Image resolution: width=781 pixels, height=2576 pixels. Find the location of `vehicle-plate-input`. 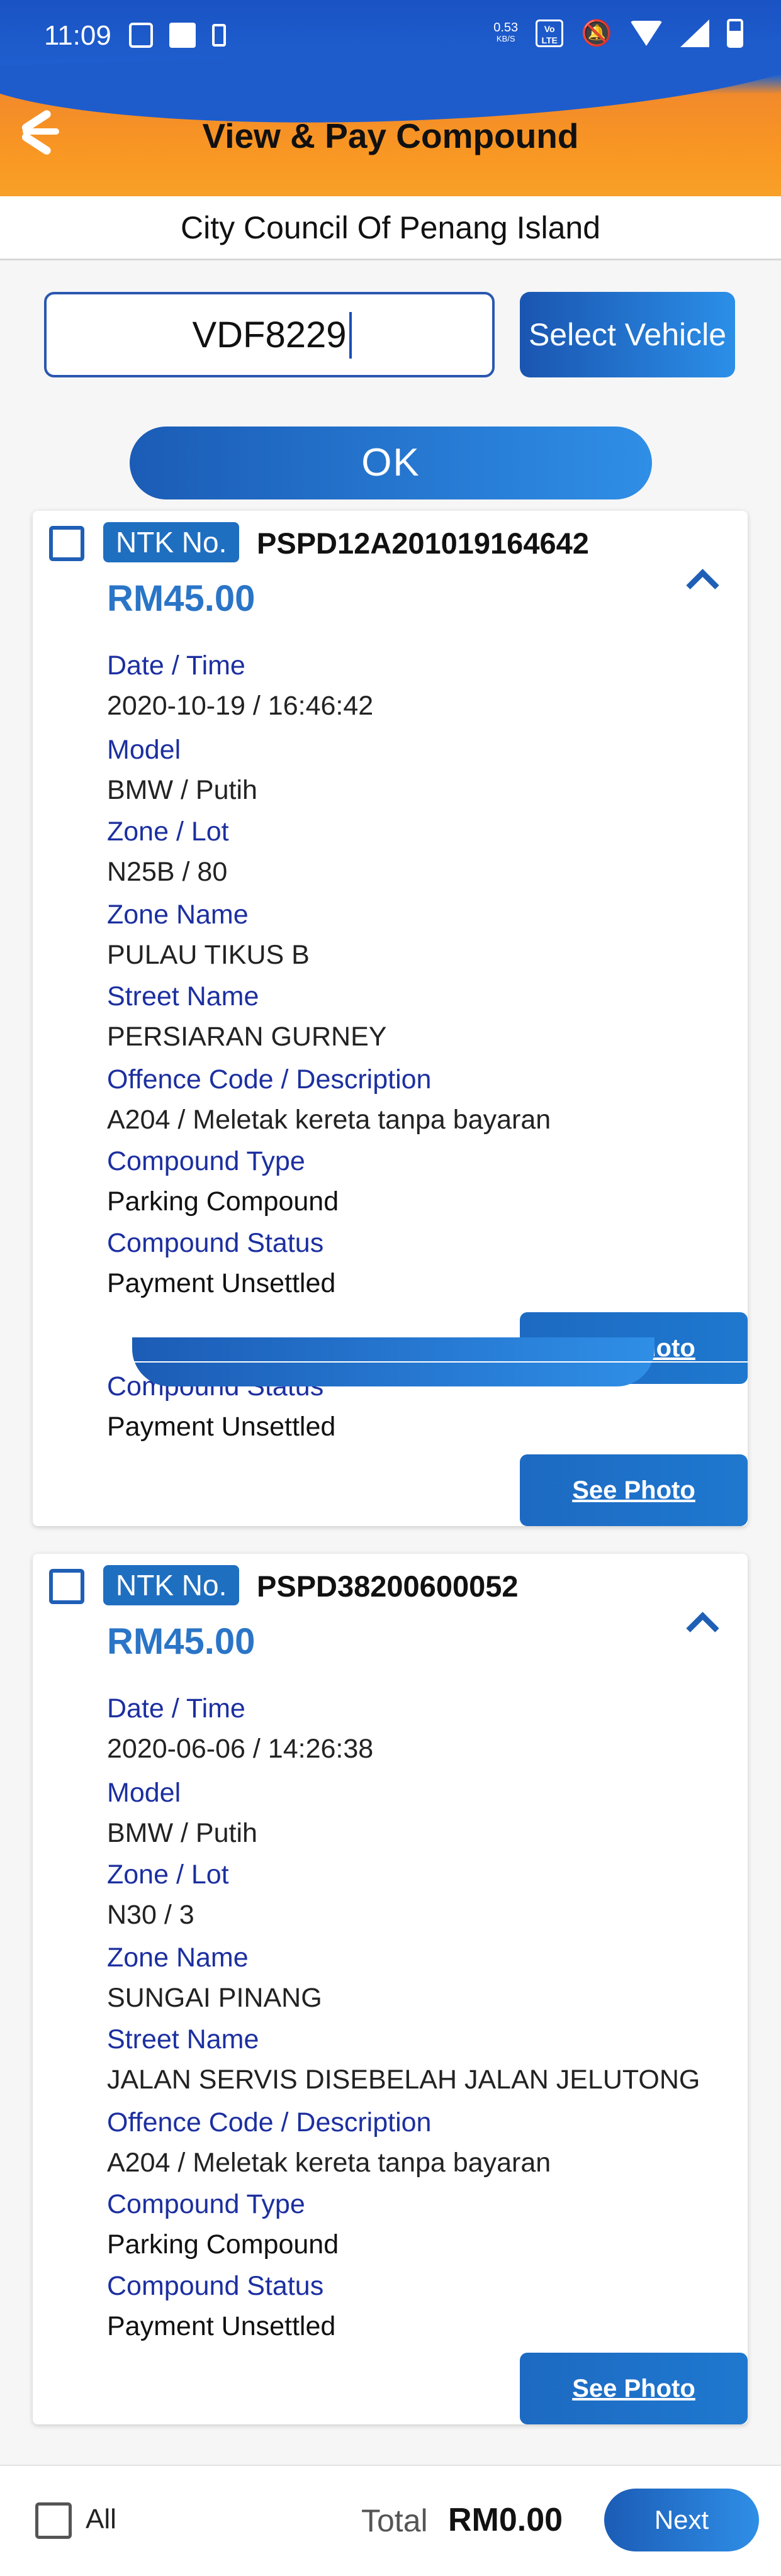

vehicle-plate-input is located at coordinates (269, 334).